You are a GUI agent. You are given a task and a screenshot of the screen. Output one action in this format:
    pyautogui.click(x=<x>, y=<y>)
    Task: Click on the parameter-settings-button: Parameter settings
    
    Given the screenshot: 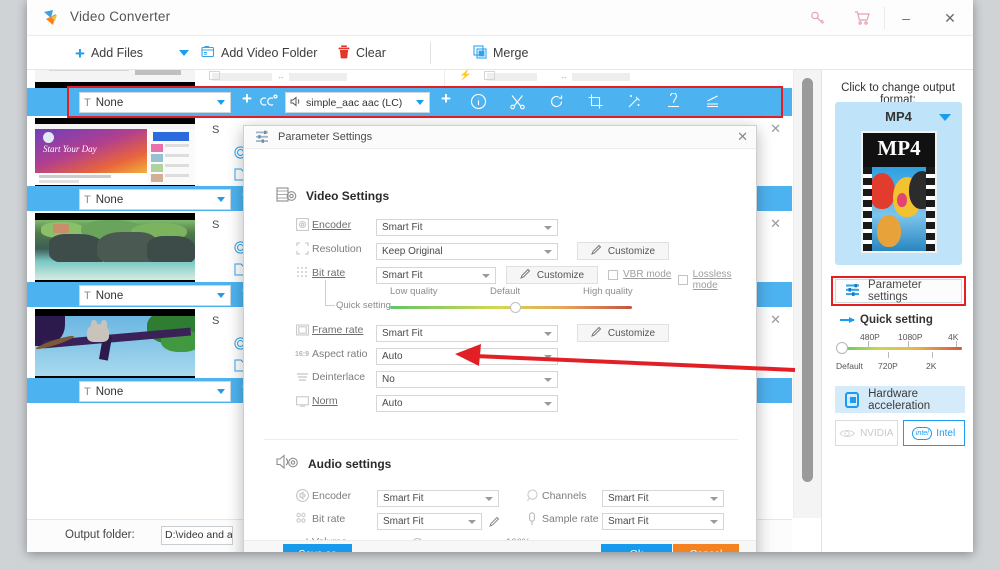 What is the action you would take?
    pyautogui.click(x=898, y=291)
    